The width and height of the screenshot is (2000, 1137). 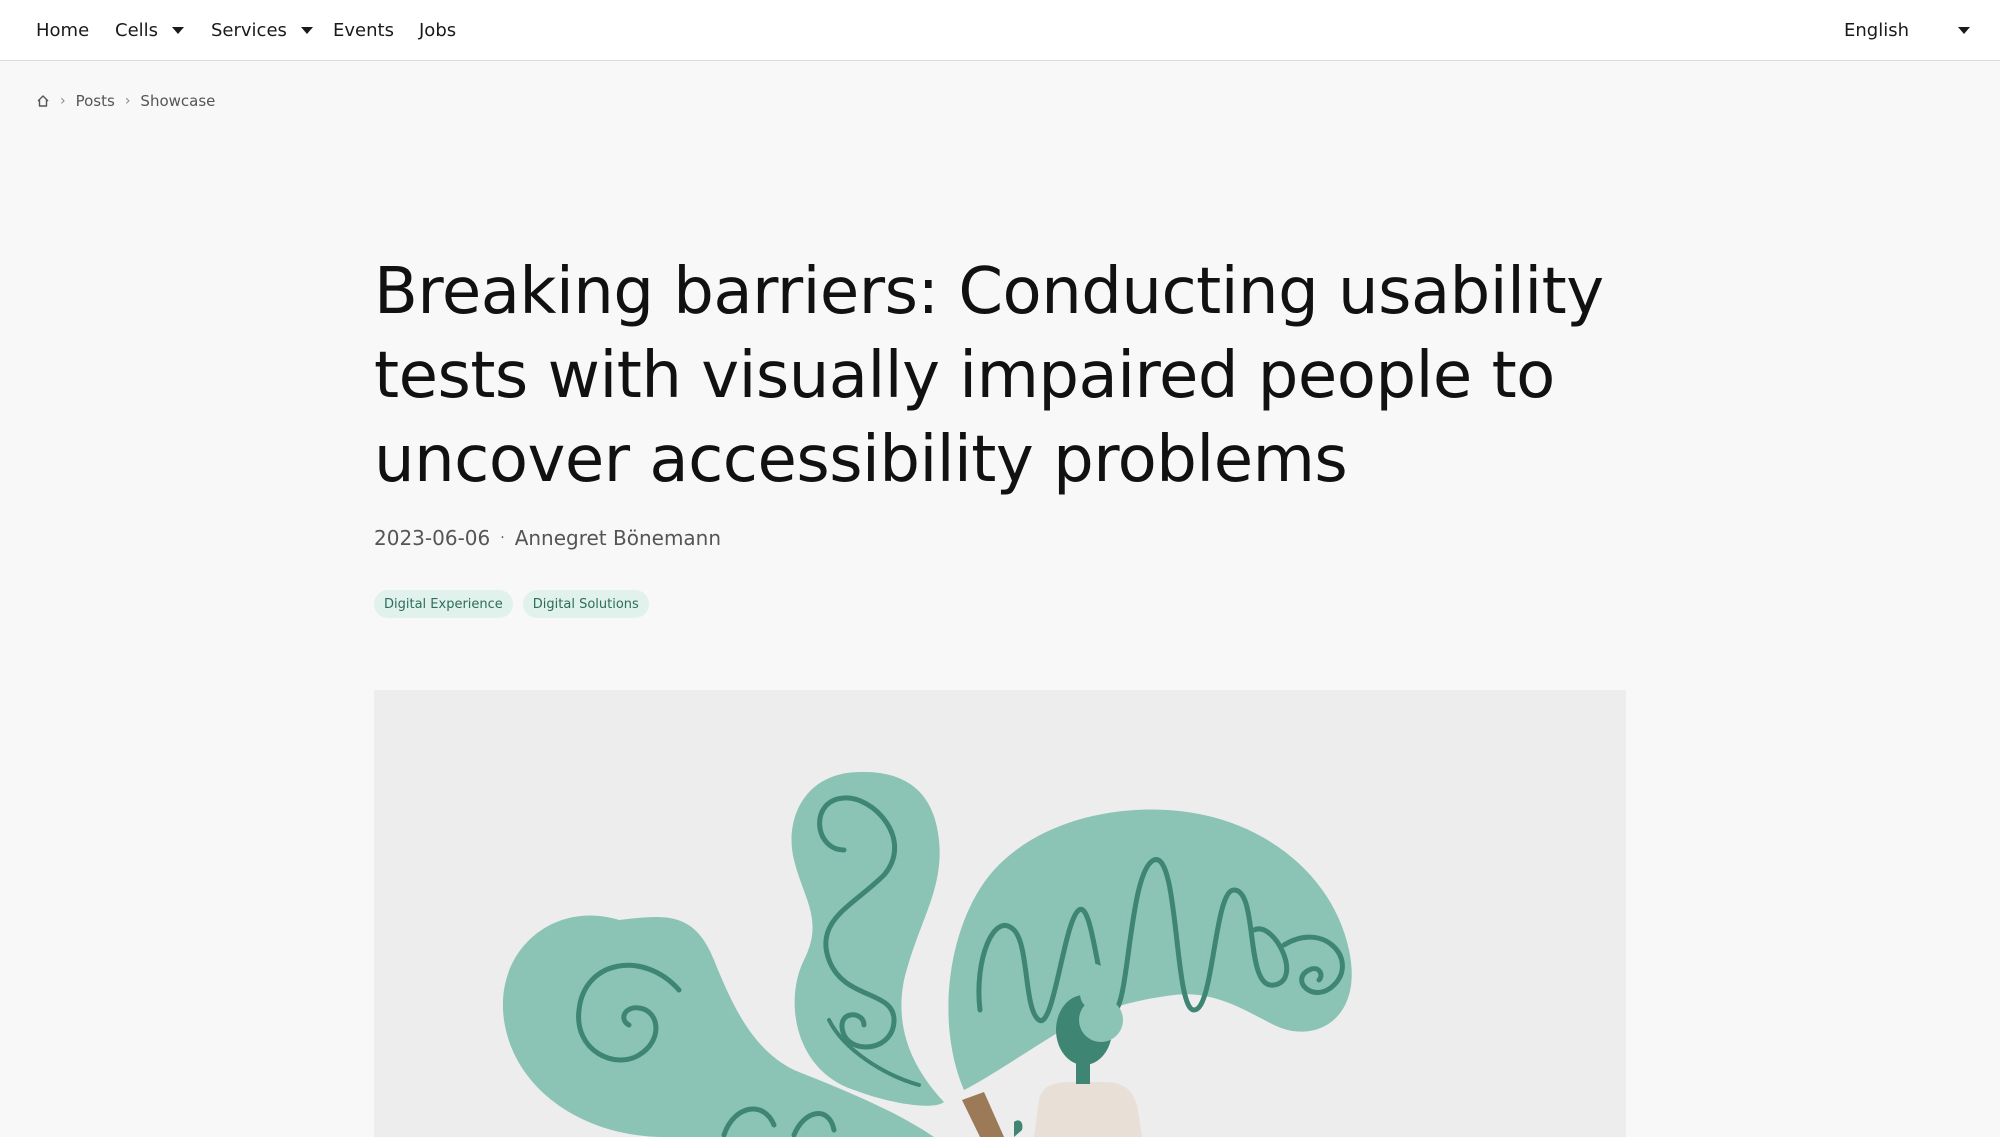 I want to click on nav-home: Home, so click(x=62, y=30).